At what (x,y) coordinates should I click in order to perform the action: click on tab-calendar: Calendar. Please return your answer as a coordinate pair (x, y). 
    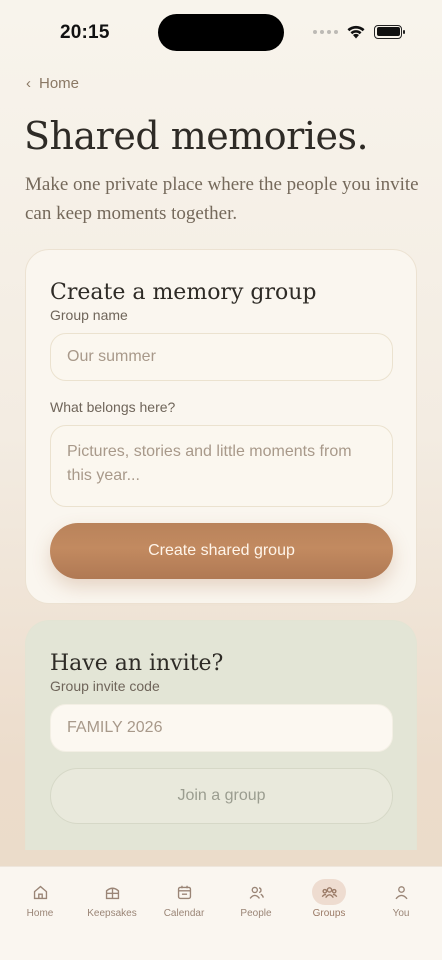
    Looking at the image, I should click on (184, 899).